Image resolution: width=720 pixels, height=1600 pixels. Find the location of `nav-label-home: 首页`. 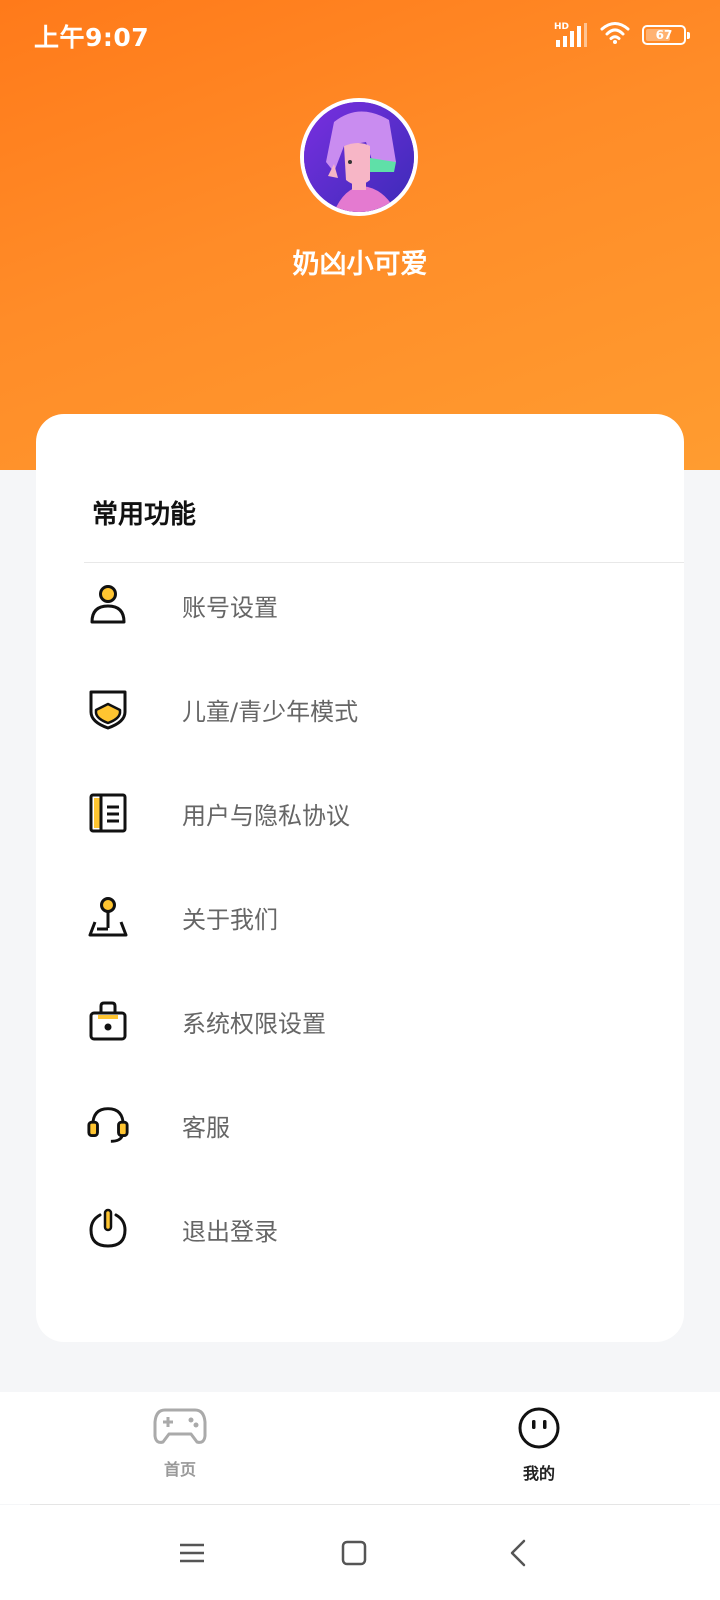

nav-label-home: 首页 is located at coordinates (179, 1469).